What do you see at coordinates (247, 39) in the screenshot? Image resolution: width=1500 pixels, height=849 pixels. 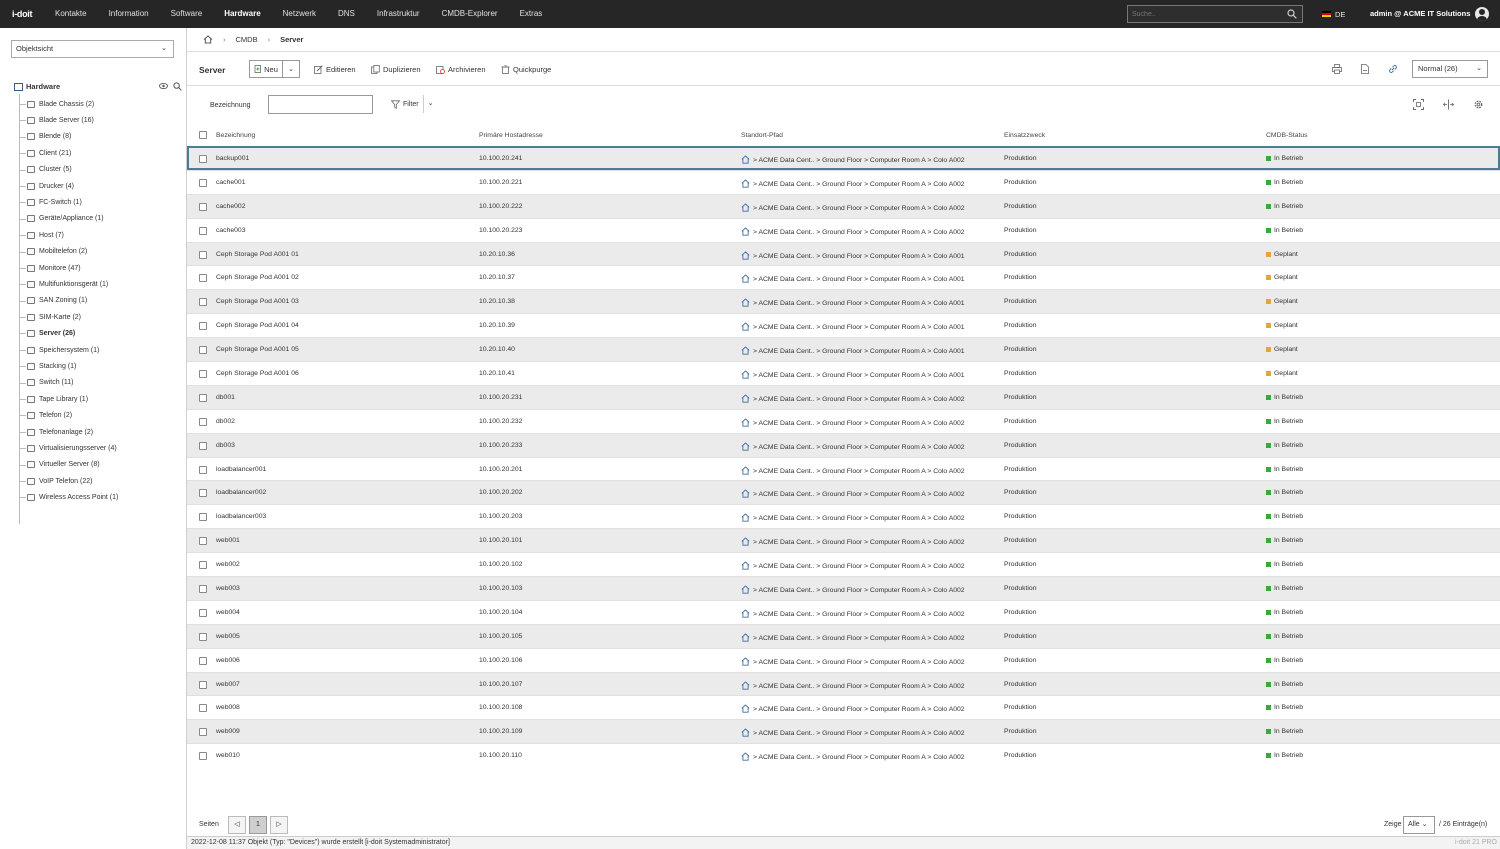 I see `breadcrumb-cmdb: CMDB` at bounding box center [247, 39].